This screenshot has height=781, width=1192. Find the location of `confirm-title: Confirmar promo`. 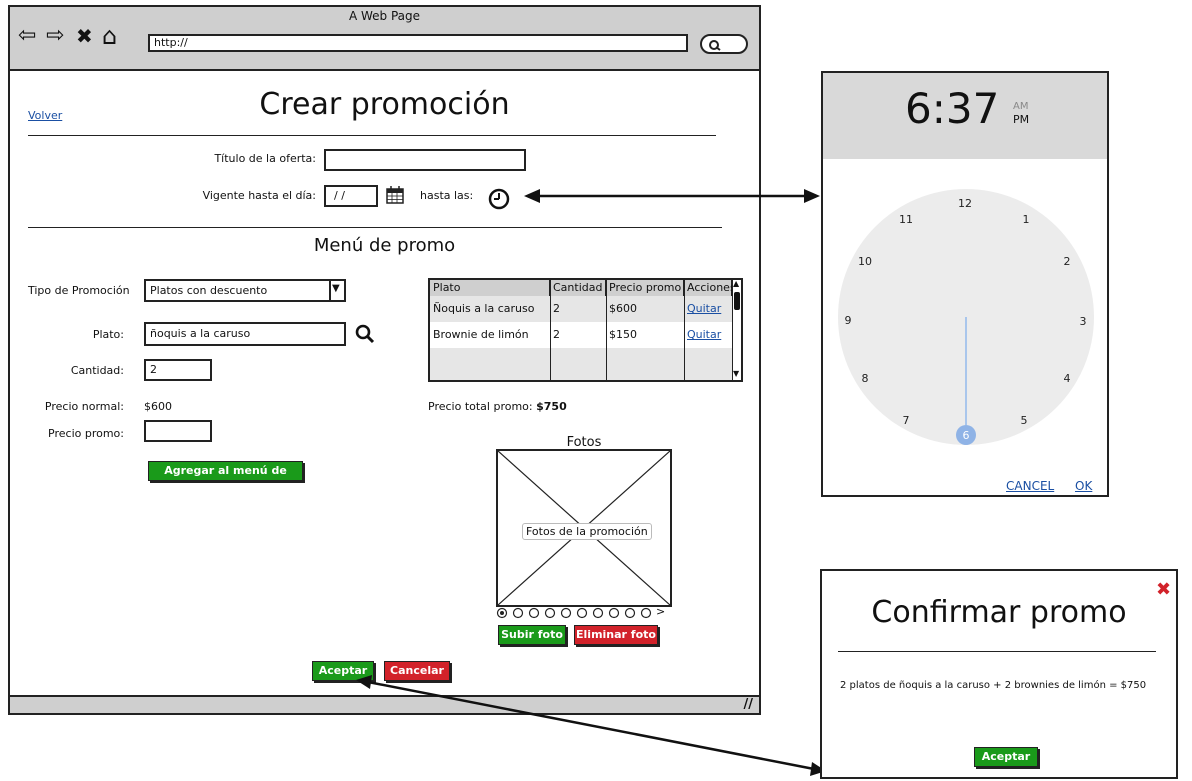

confirm-title: Confirmar promo is located at coordinates (999, 612).